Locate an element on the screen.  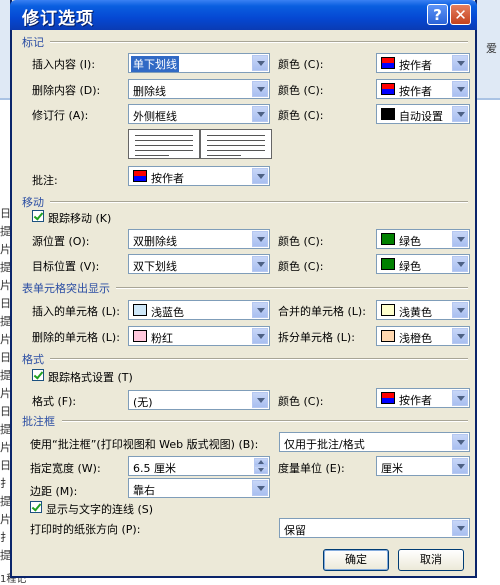
preferred-width-label: 指定宽度 (W): is located at coordinates (65, 468).